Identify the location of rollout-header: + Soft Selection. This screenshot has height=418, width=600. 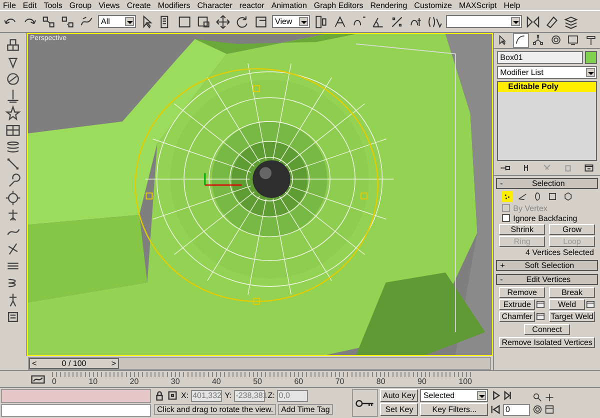
(547, 266).